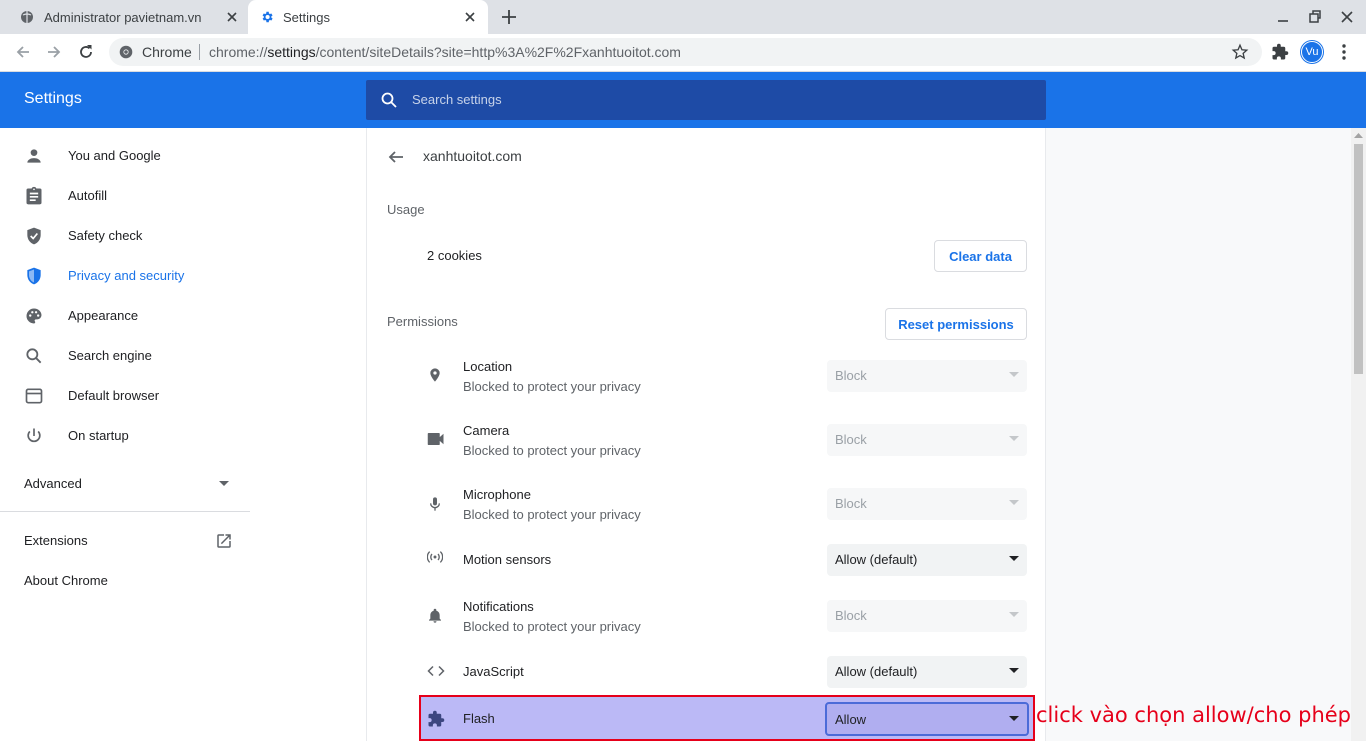 The height and width of the screenshot is (741, 1366). What do you see at coordinates (34, 316) in the screenshot?
I see `palette-icon` at bounding box center [34, 316].